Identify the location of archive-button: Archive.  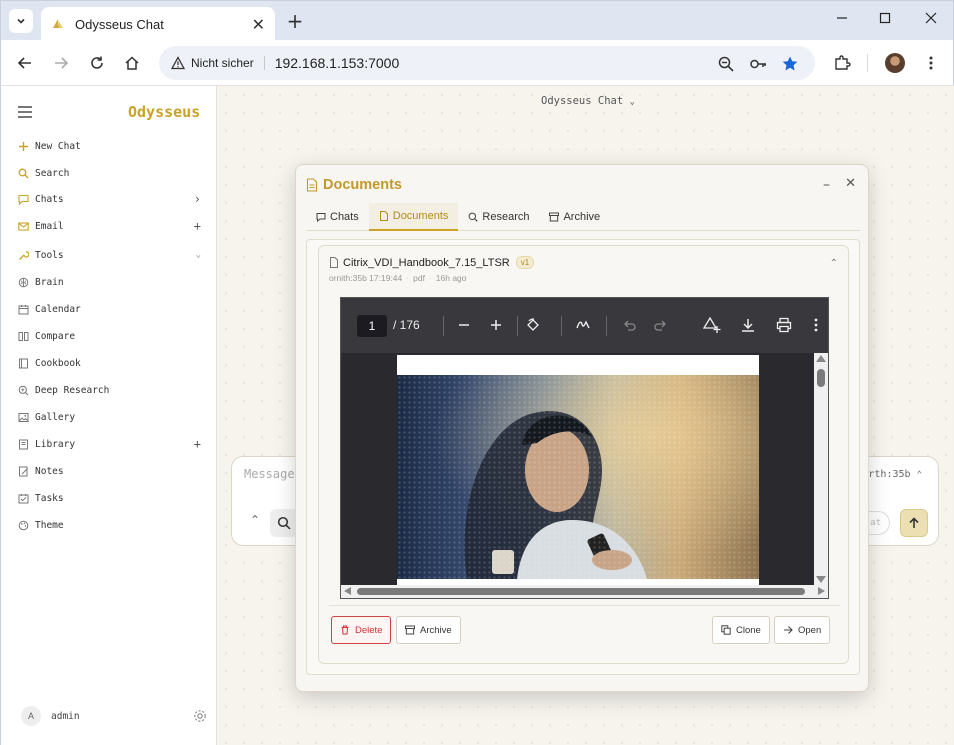
(428, 630).